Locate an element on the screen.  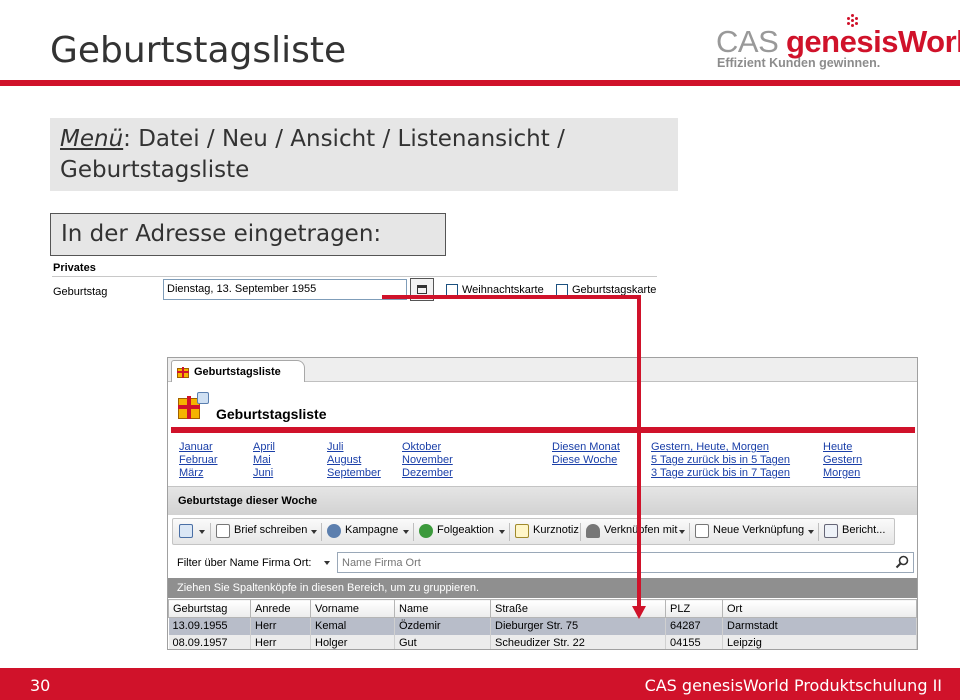
cell-salutation: Herr is located at coordinates (280, 641).